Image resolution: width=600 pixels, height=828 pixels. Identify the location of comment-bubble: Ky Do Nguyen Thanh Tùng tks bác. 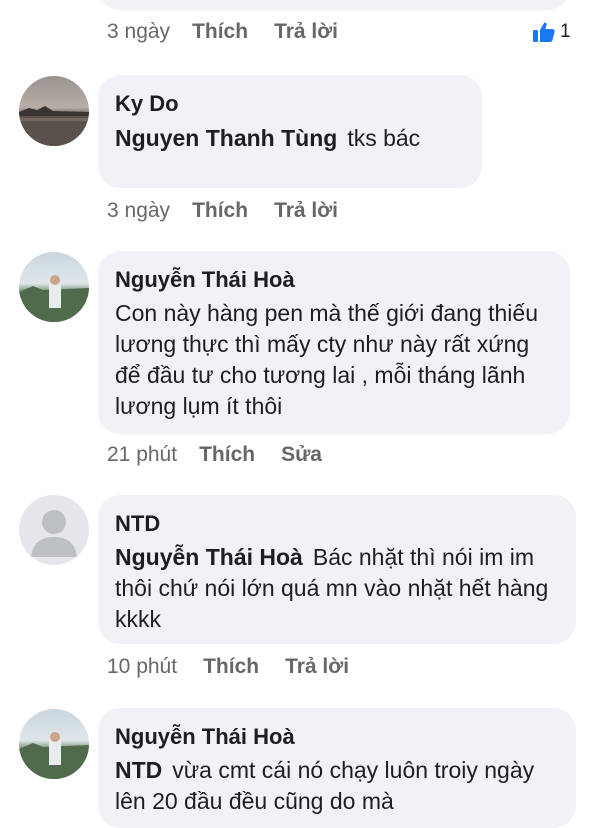
(290, 131).